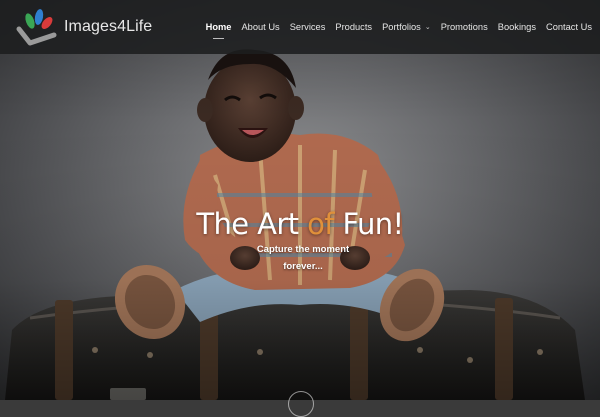 The height and width of the screenshot is (417, 600). What do you see at coordinates (320, 224) in the screenshot?
I see `headline-part-2: of` at bounding box center [320, 224].